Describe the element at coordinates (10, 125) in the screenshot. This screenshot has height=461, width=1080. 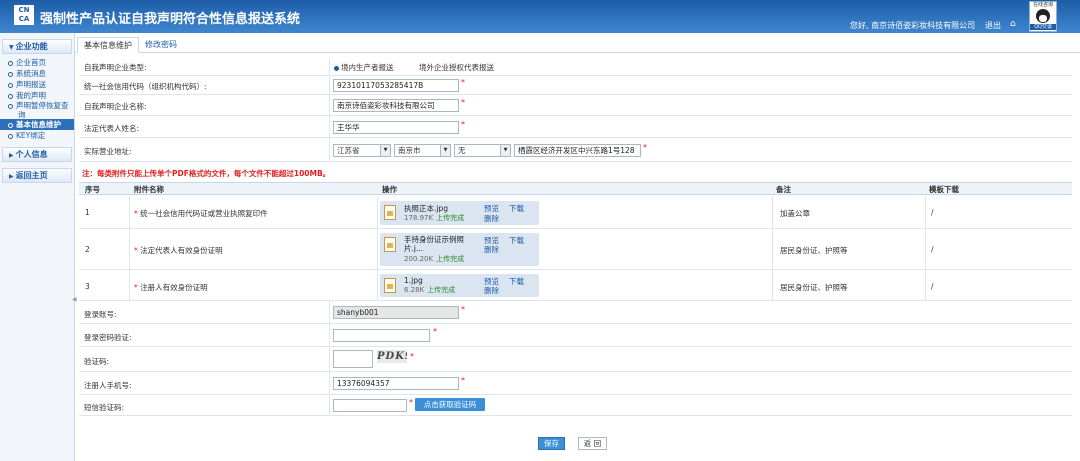
I see `bullet-icon` at that location.